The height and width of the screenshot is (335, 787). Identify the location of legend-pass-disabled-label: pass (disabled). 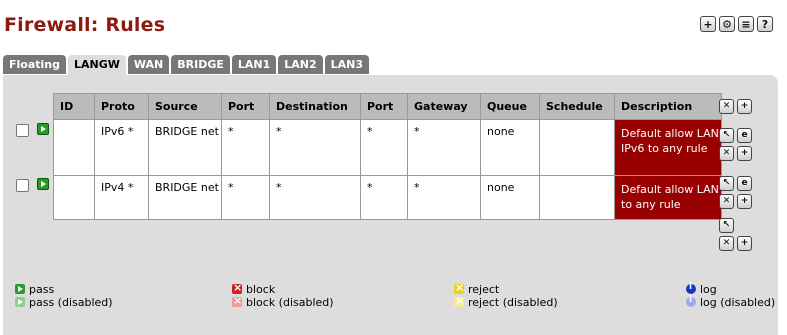
(71, 302).